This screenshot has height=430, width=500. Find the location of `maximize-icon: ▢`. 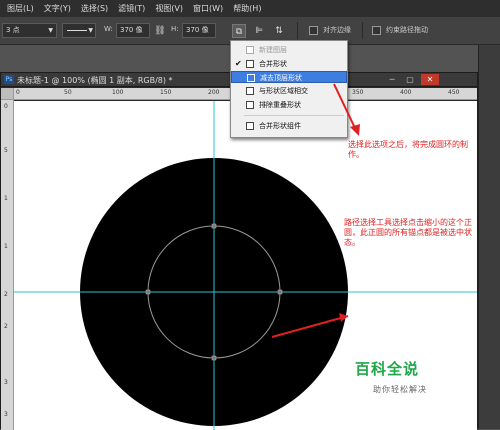

maximize-icon: ▢ is located at coordinates (410, 80).